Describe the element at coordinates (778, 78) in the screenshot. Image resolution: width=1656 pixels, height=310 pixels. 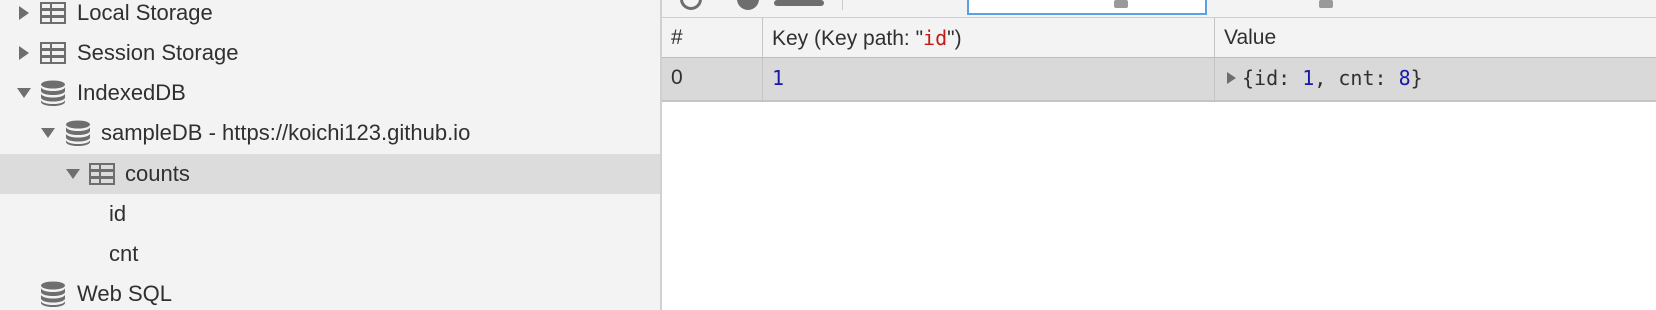
I see `row-key-value: 1` at that location.